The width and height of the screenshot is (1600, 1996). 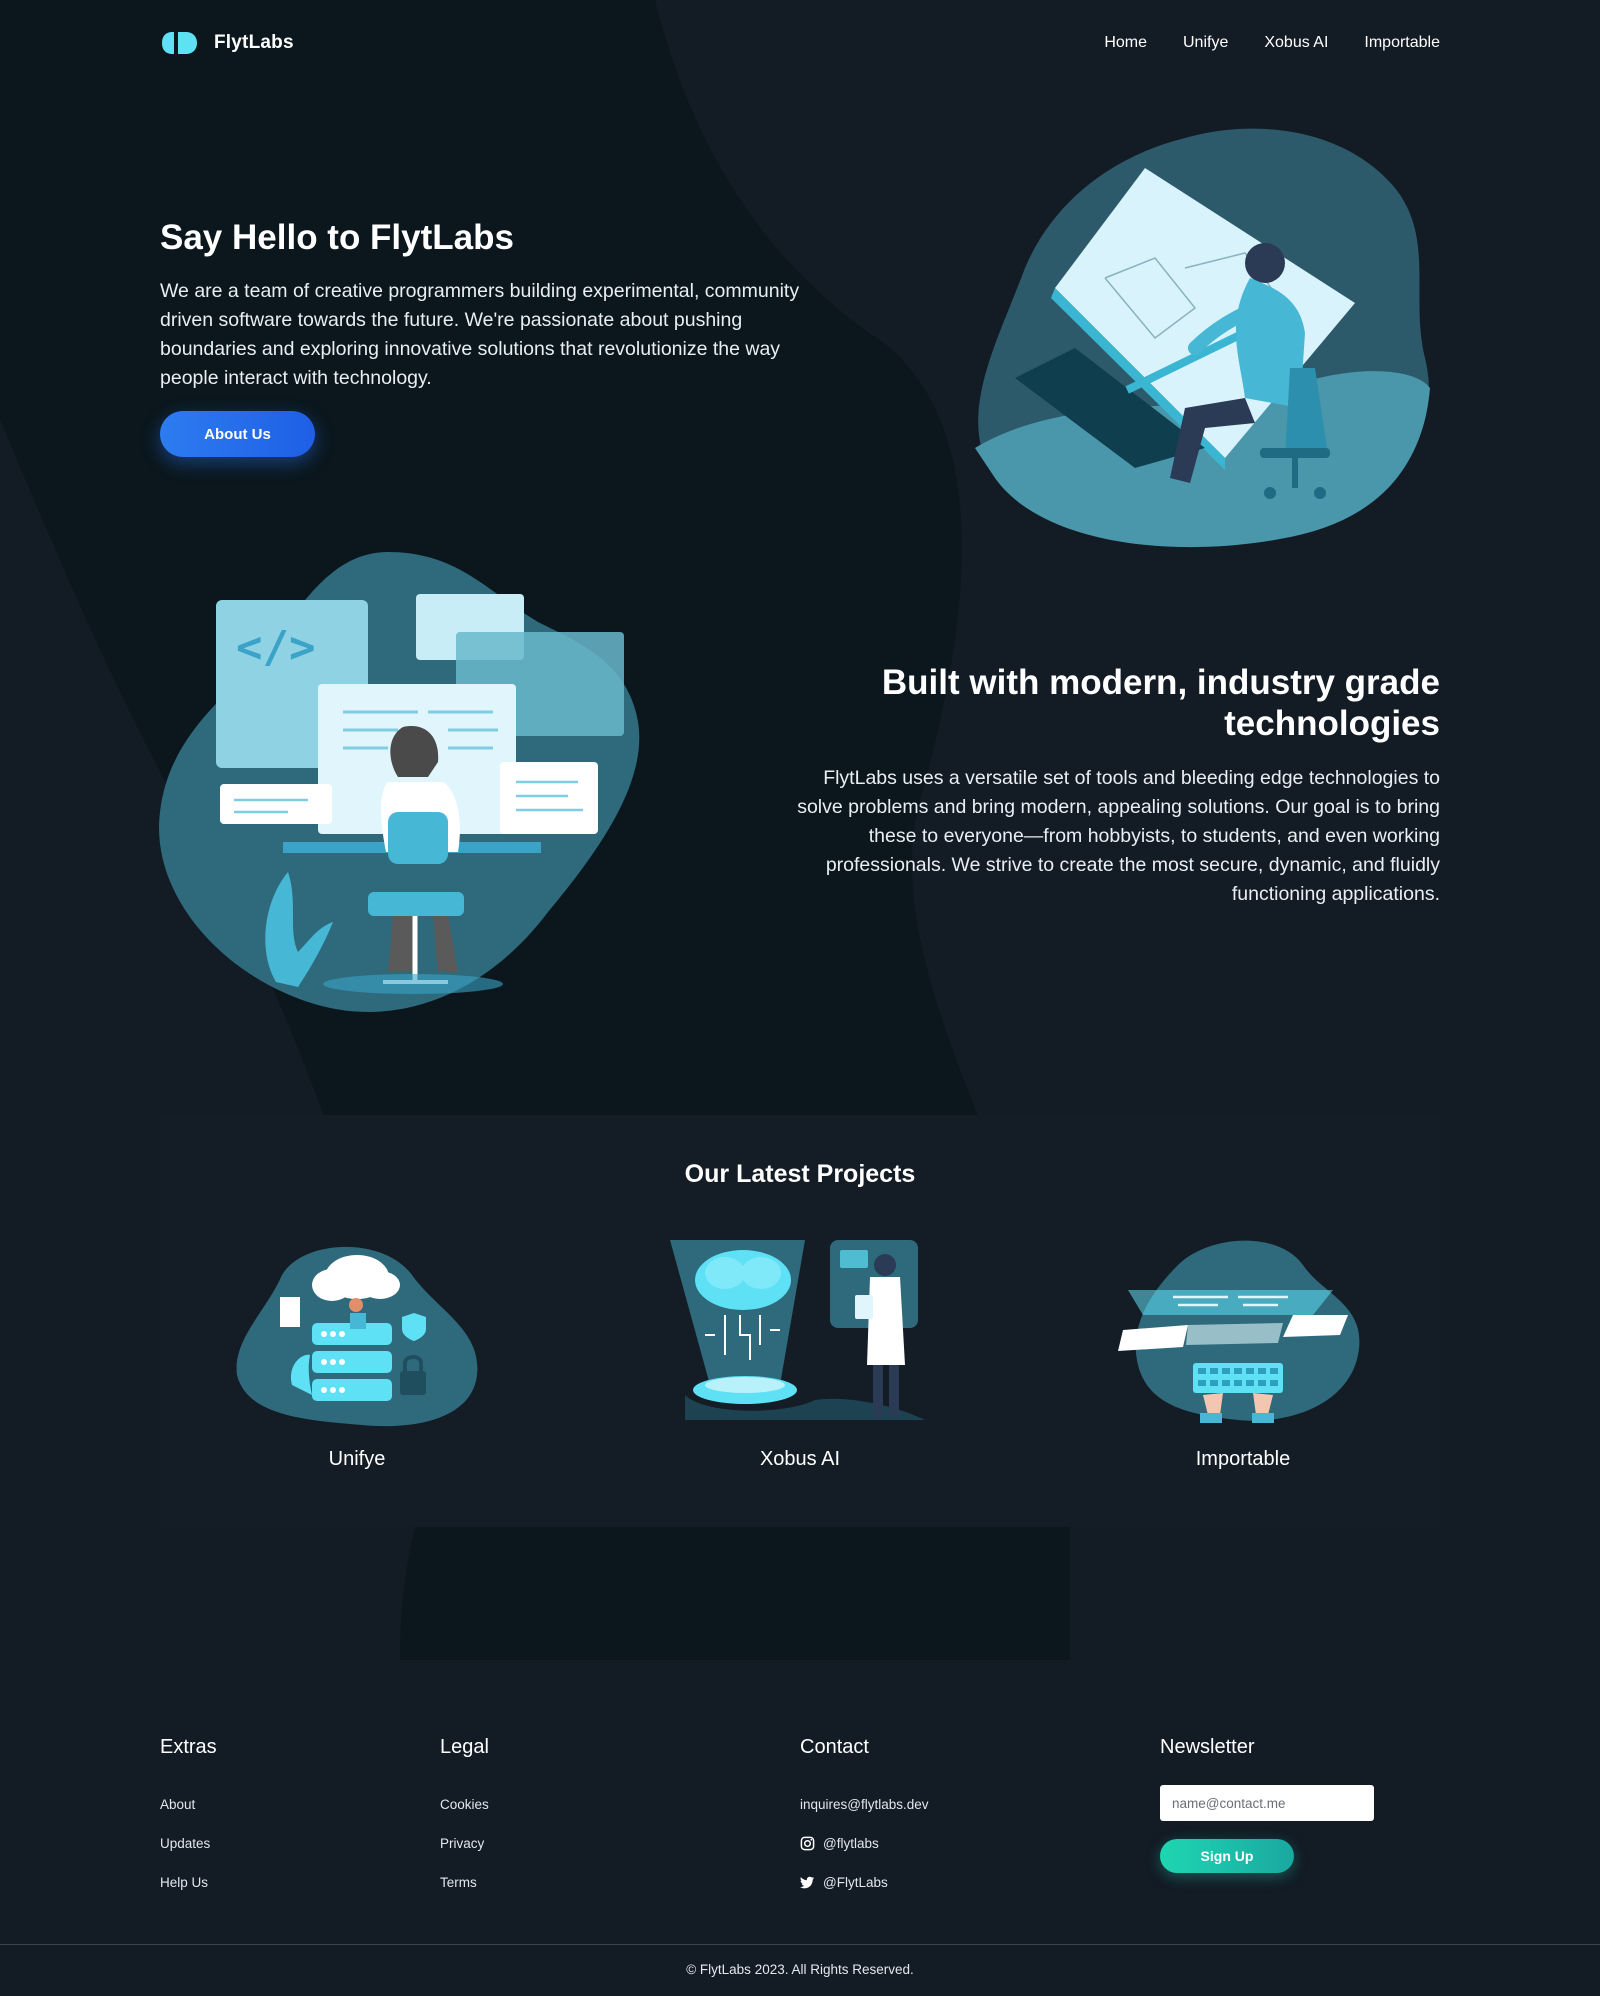 What do you see at coordinates (464, 1747) in the screenshot?
I see `footer-heading-legal: Legal` at bounding box center [464, 1747].